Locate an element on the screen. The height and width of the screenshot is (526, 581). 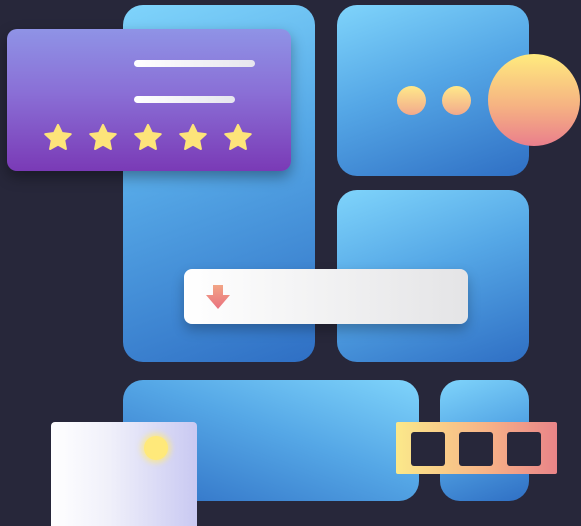
image-placeholder-card is located at coordinates (124, 474).